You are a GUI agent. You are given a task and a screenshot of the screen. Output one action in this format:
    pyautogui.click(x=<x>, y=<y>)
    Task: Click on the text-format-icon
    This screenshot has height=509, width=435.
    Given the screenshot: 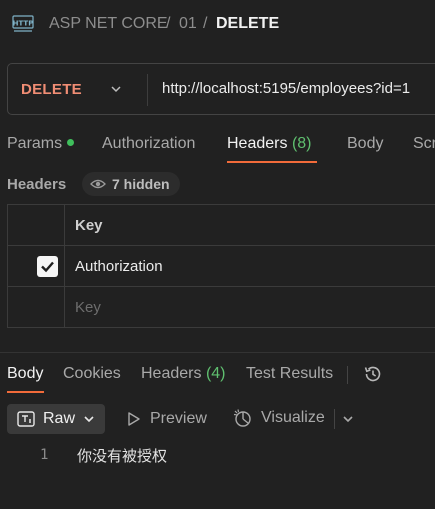 What is the action you would take?
    pyautogui.click(x=26, y=419)
    